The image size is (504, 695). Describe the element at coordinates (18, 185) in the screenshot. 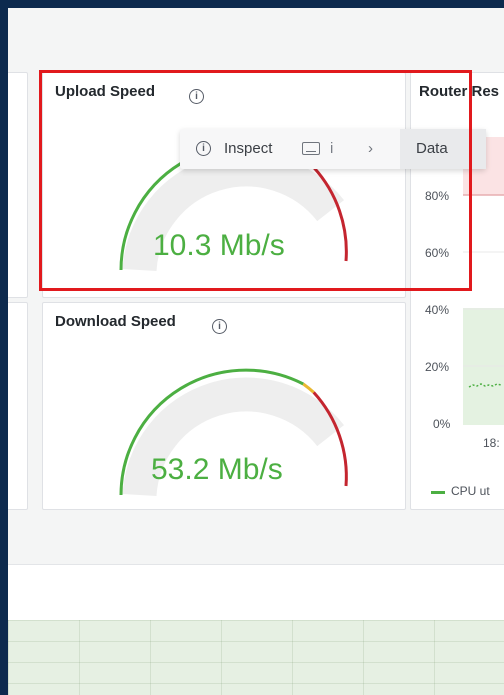

I see `left-panel-top` at that location.